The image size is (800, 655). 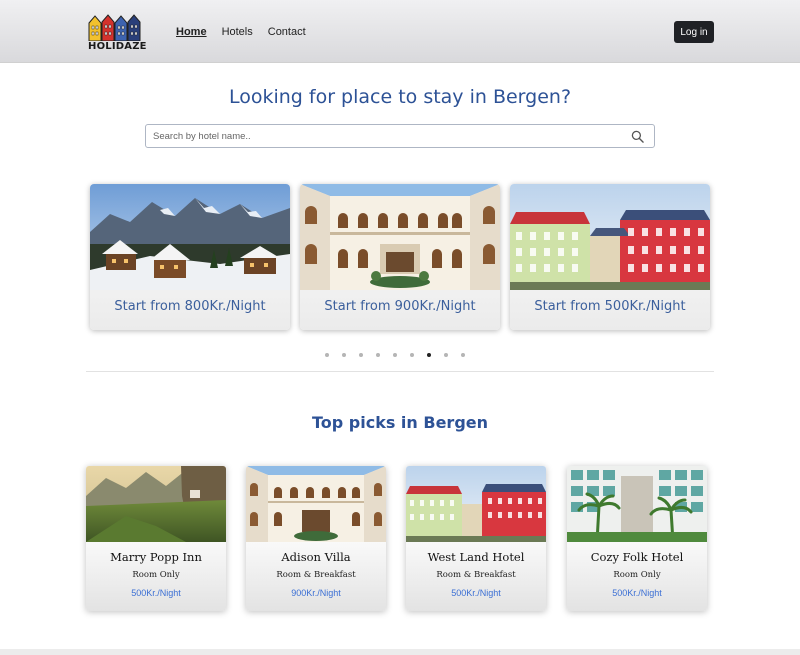 What do you see at coordinates (191, 32) in the screenshot?
I see `nav-link-home: Home` at bounding box center [191, 32].